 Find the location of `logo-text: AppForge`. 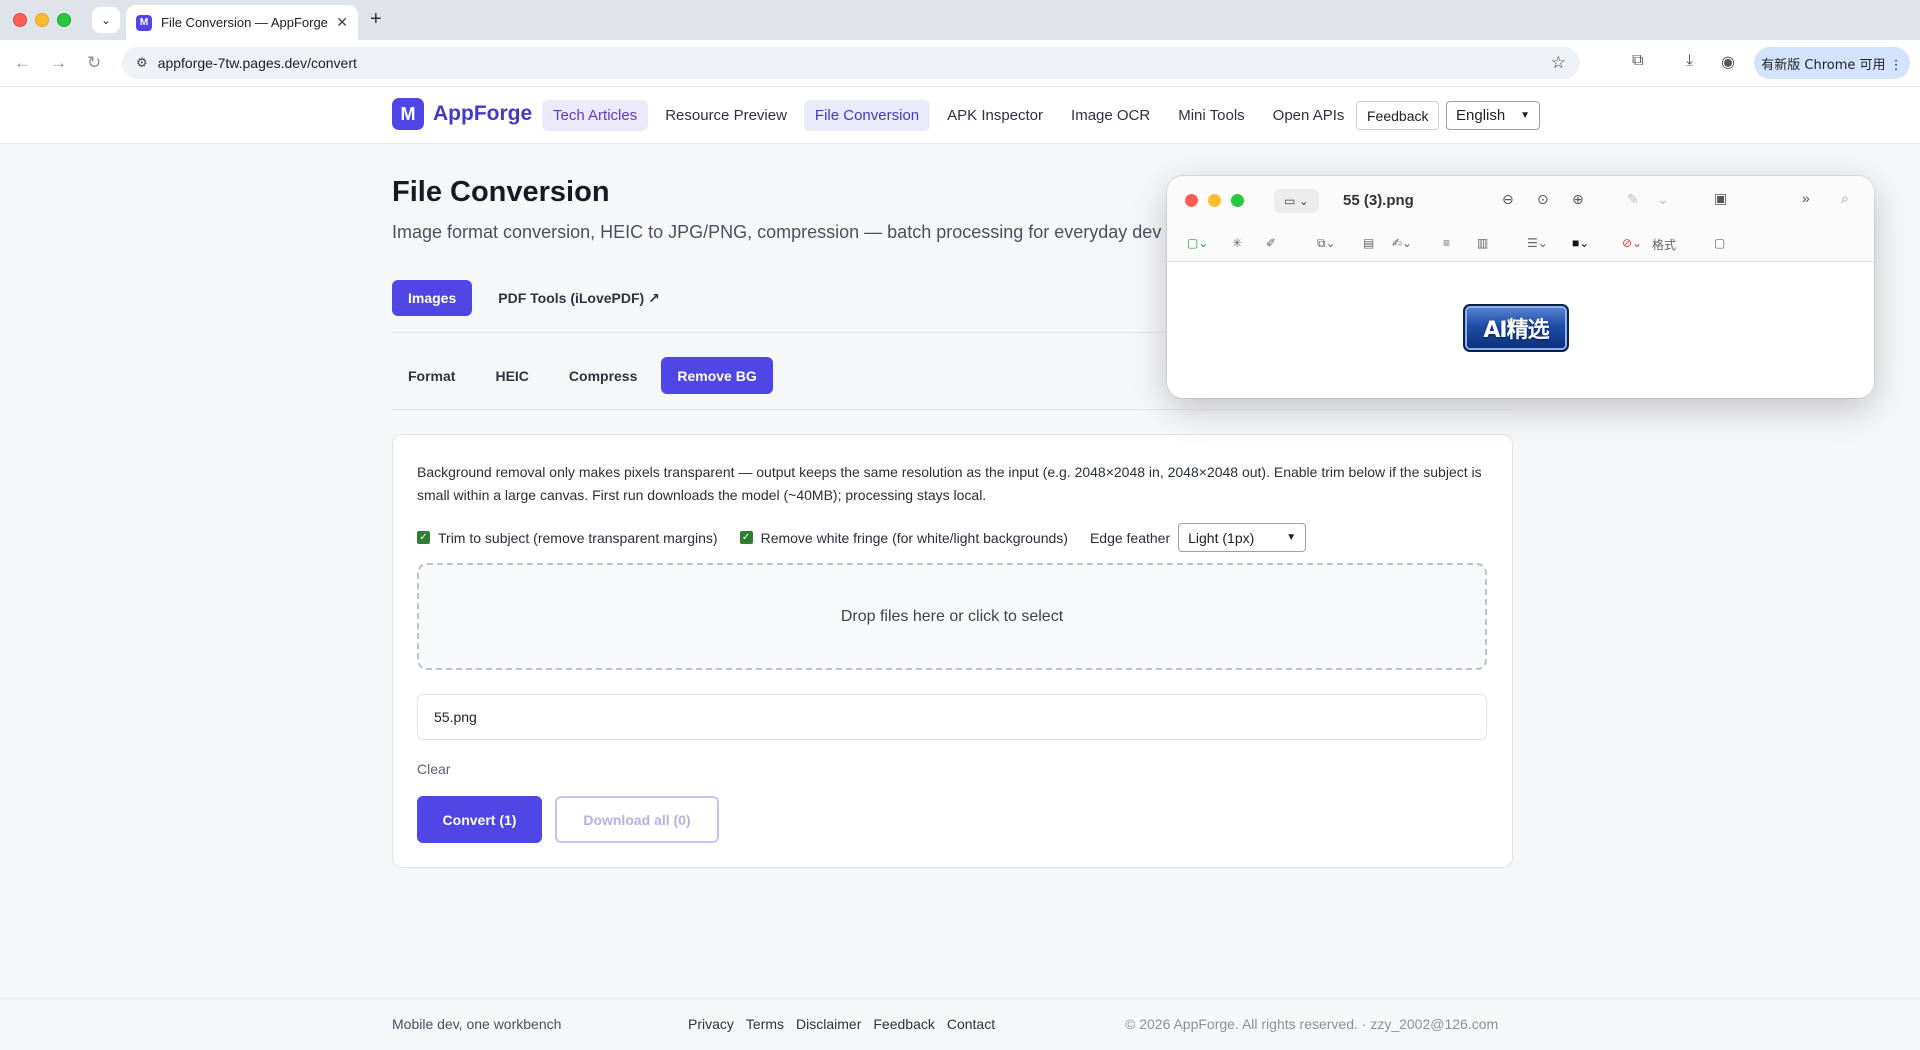

logo-text: AppForge is located at coordinates (483, 113).